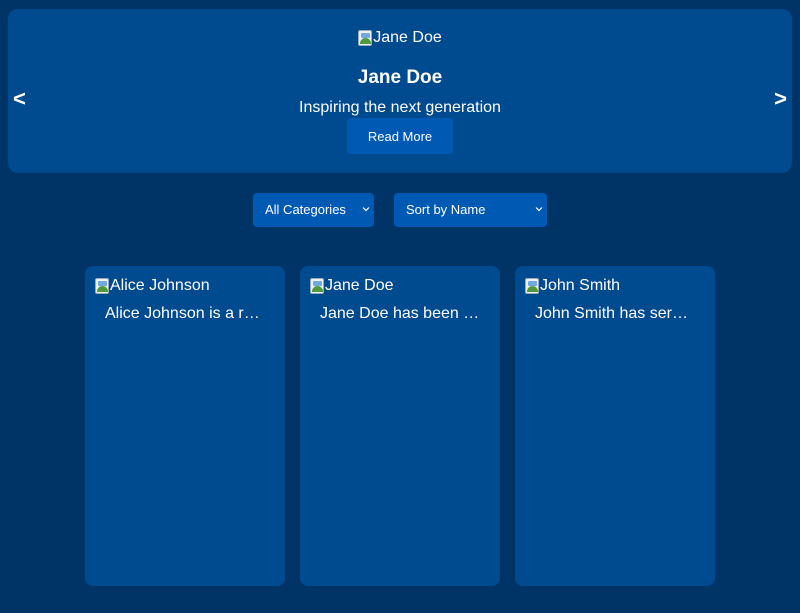 This screenshot has height=613, width=800. Describe the element at coordinates (400, 107) in the screenshot. I see `featured-tagline: Inspiring the next generation` at that location.